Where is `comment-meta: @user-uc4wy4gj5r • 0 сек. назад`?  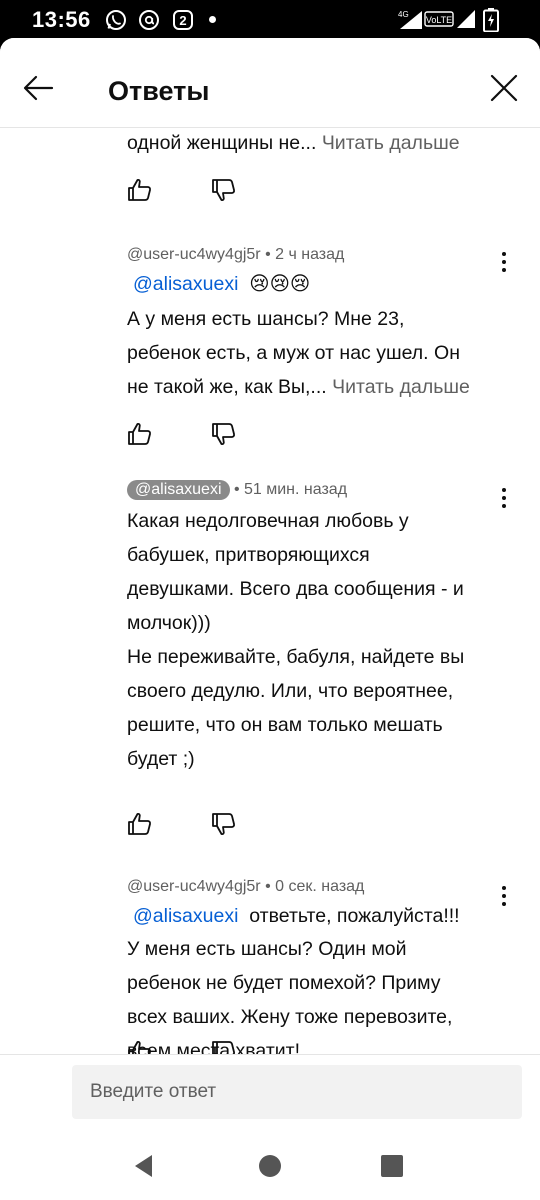
comment-meta: @user-uc4wy4gj5r • 0 сек. назад is located at coordinates (245, 887).